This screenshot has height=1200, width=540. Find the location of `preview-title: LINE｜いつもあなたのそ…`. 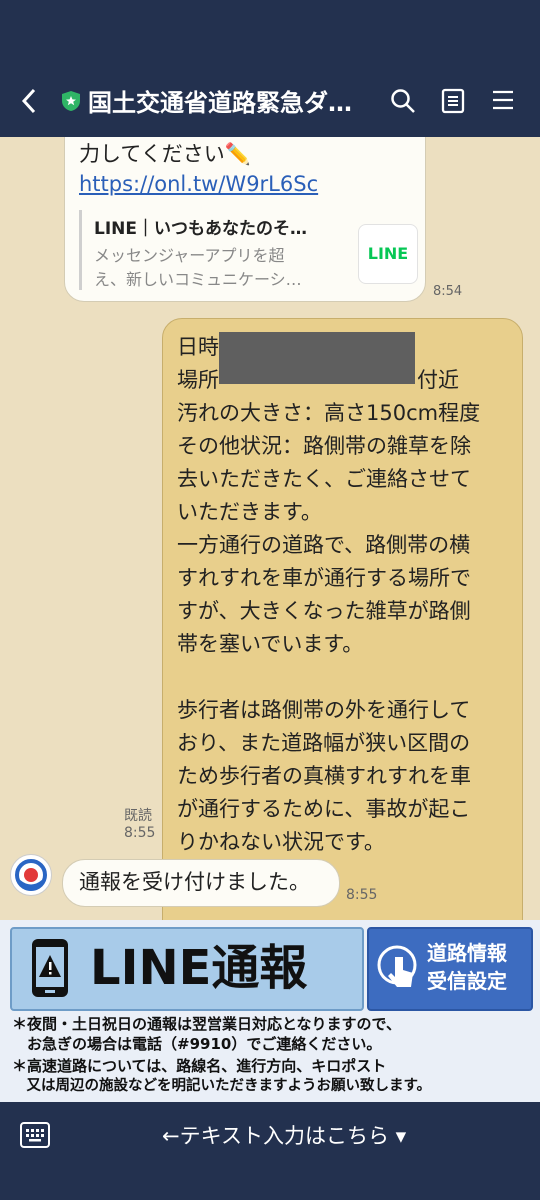

preview-title: LINE｜いつもあなたのそ… is located at coordinates (200, 229).